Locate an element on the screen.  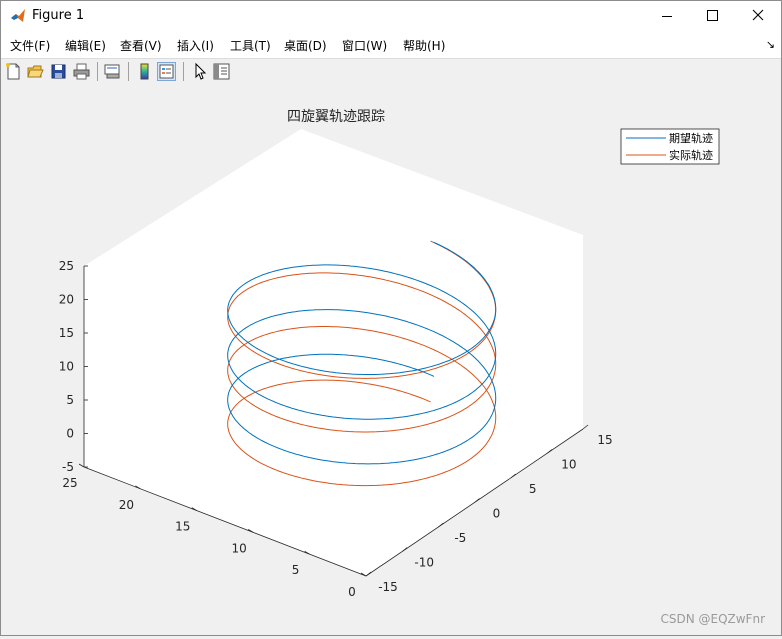
link-plot-icon is located at coordinates (112, 71).